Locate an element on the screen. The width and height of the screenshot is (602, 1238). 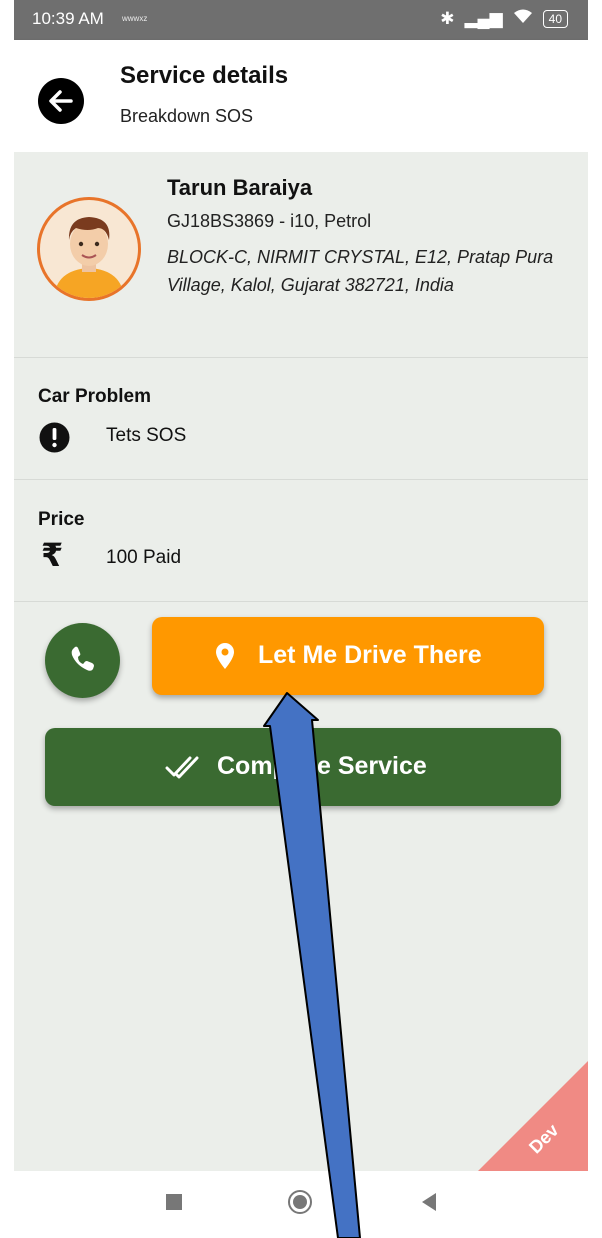
battery-indicator: 40 is located at coordinates (555, 18).